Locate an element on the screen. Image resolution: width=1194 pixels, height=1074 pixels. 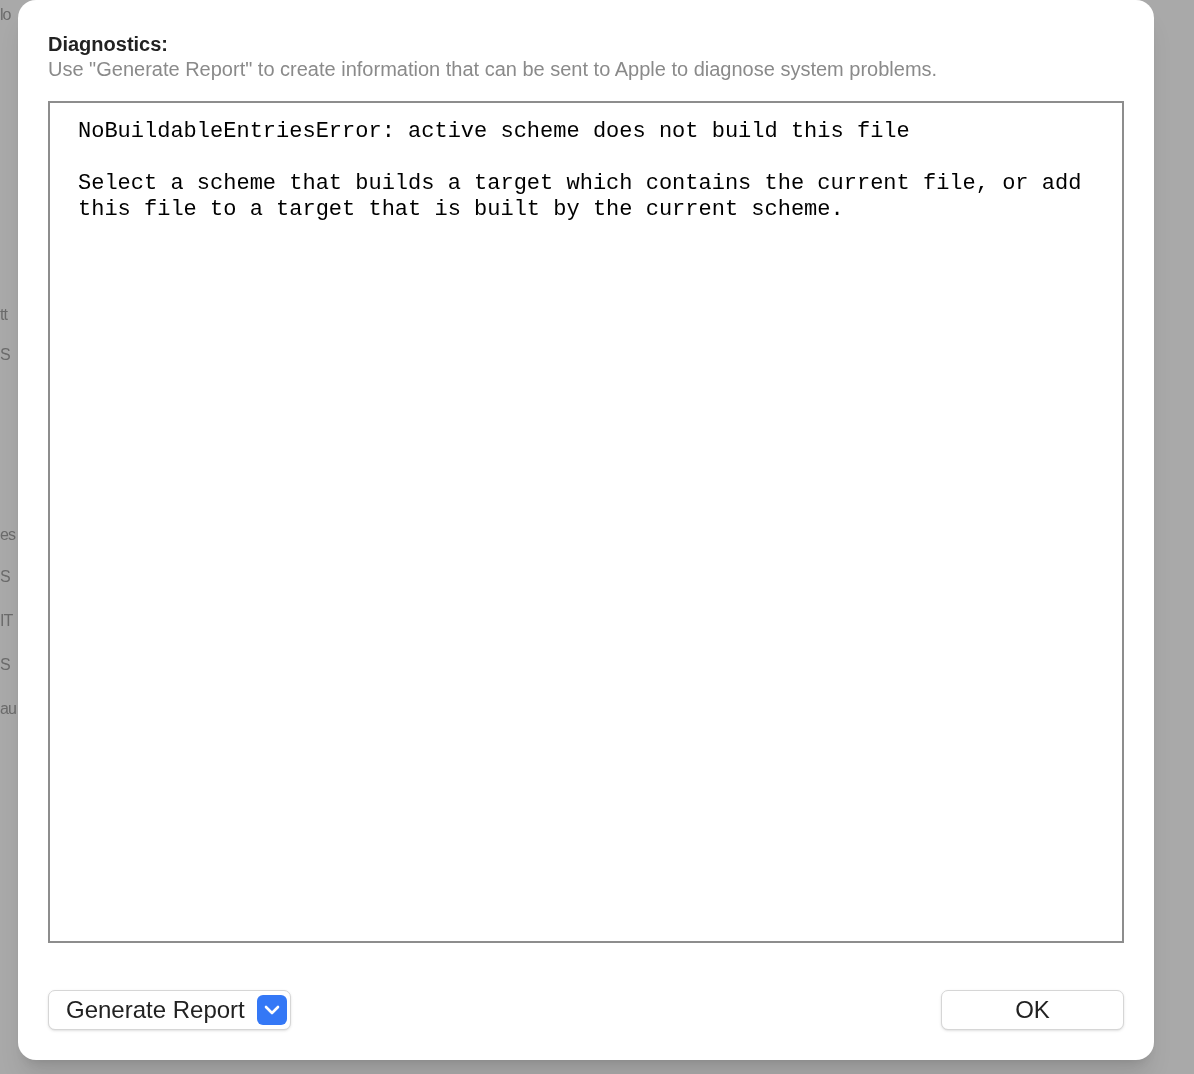
background-text: au is located at coordinates (8, 709).